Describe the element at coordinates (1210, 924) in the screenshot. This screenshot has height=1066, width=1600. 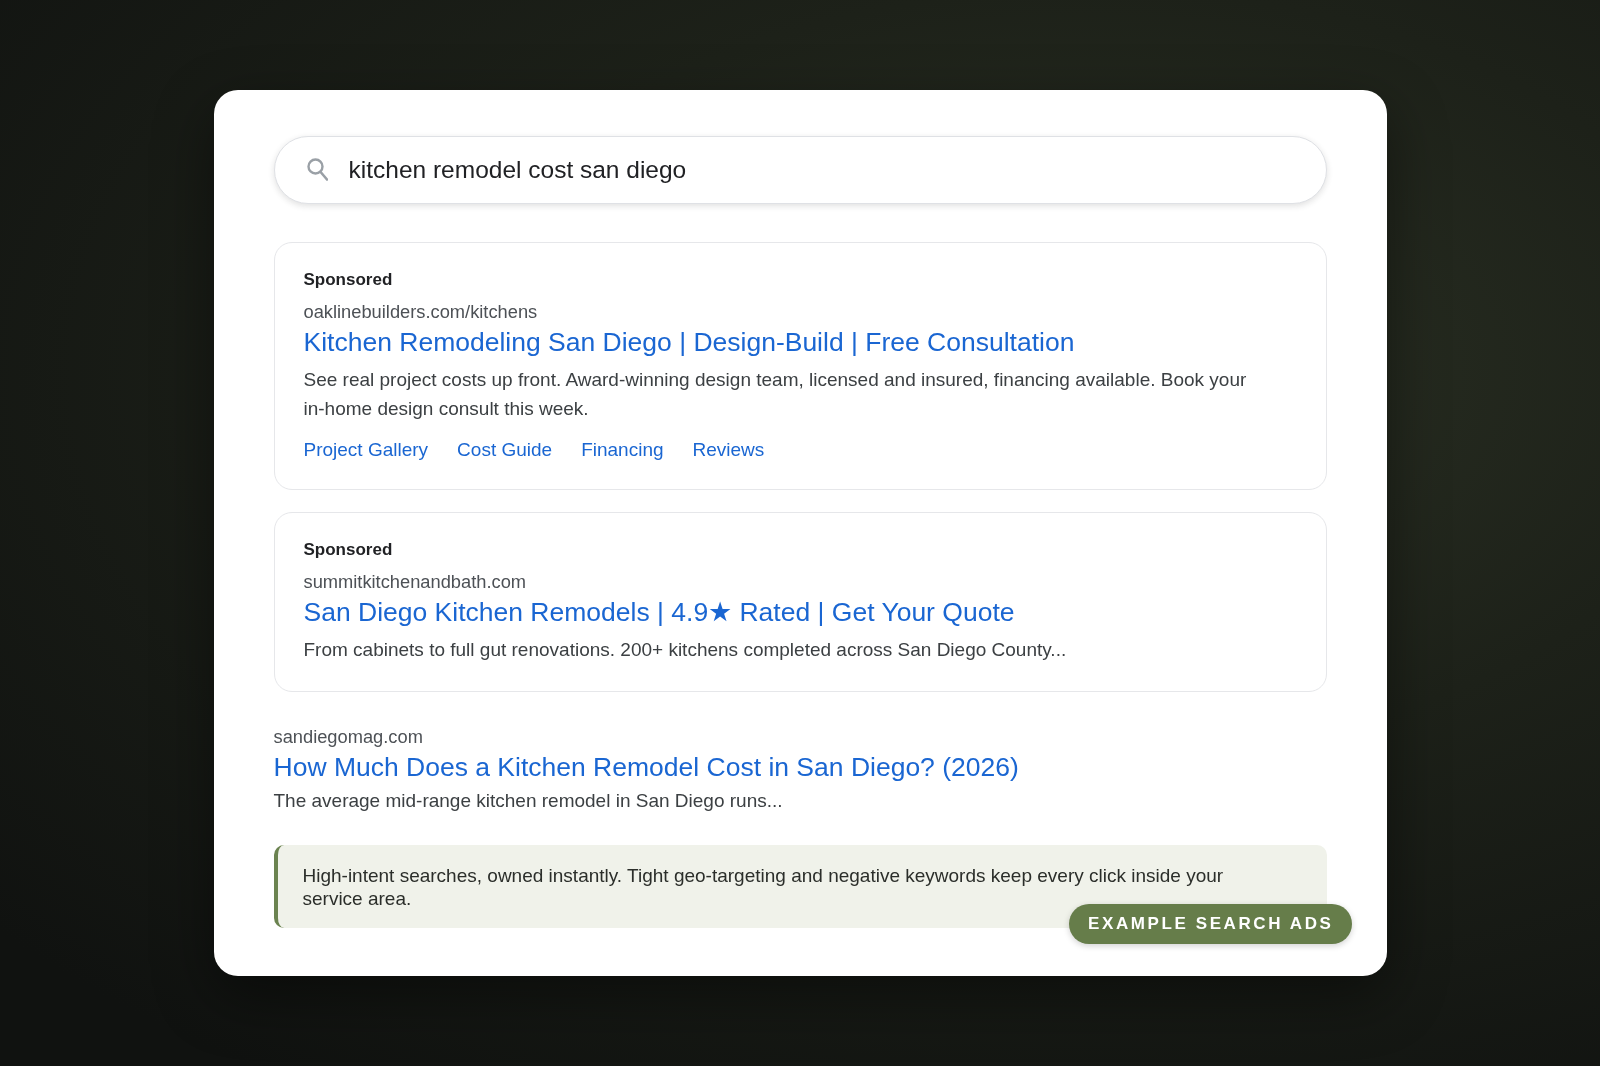
I see `caption-badge: EXAMPLE SEARCH ADS` at that location.